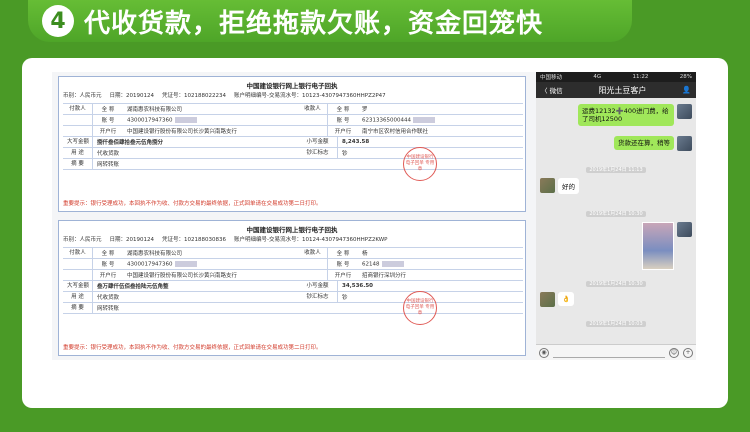 The width and height of the screenshot is (750, 432). I want to click on table-row: 开户行 中国建设银行股份有限公司长沙黄兴南路支行 开户行 招商银行深圳分行, so click(293, 275).